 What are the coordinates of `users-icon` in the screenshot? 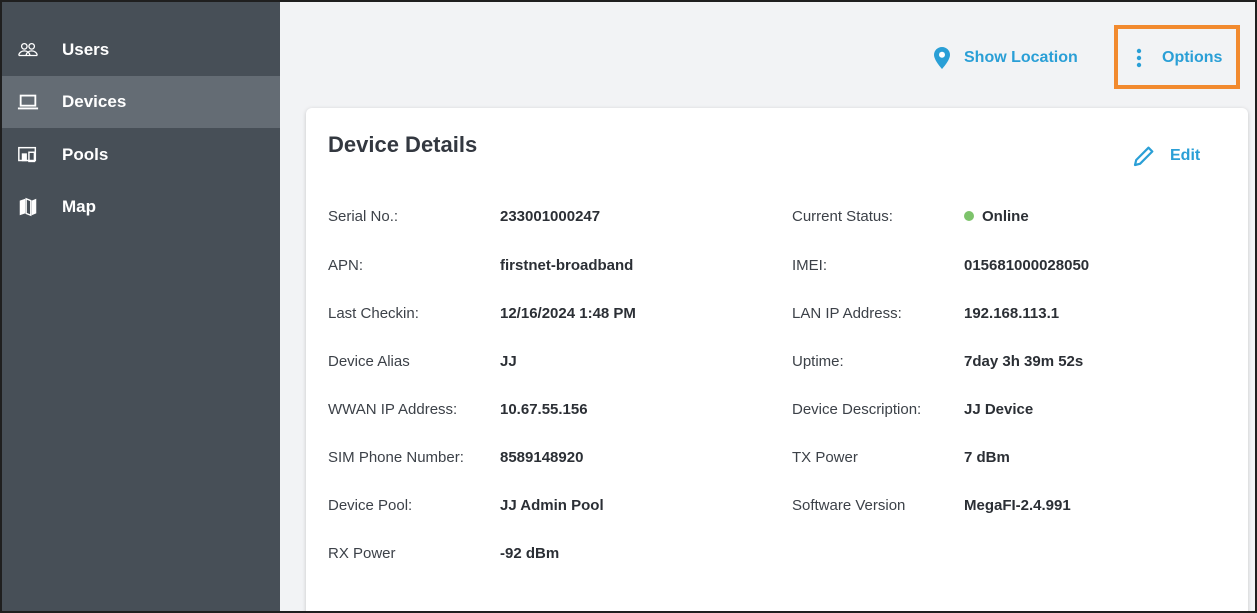 It's located at (28, 50).